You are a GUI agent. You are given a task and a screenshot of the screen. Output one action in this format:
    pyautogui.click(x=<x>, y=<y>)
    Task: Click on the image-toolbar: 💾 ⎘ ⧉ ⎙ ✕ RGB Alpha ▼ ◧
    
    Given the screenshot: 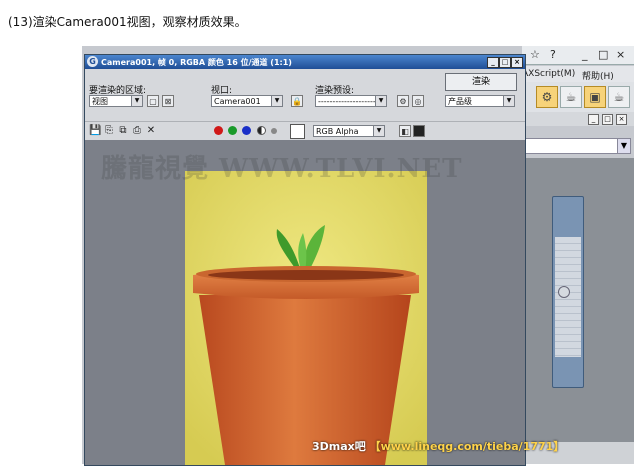 What is the action you would take?
    pyautogui.click(x=305, y=130)
    